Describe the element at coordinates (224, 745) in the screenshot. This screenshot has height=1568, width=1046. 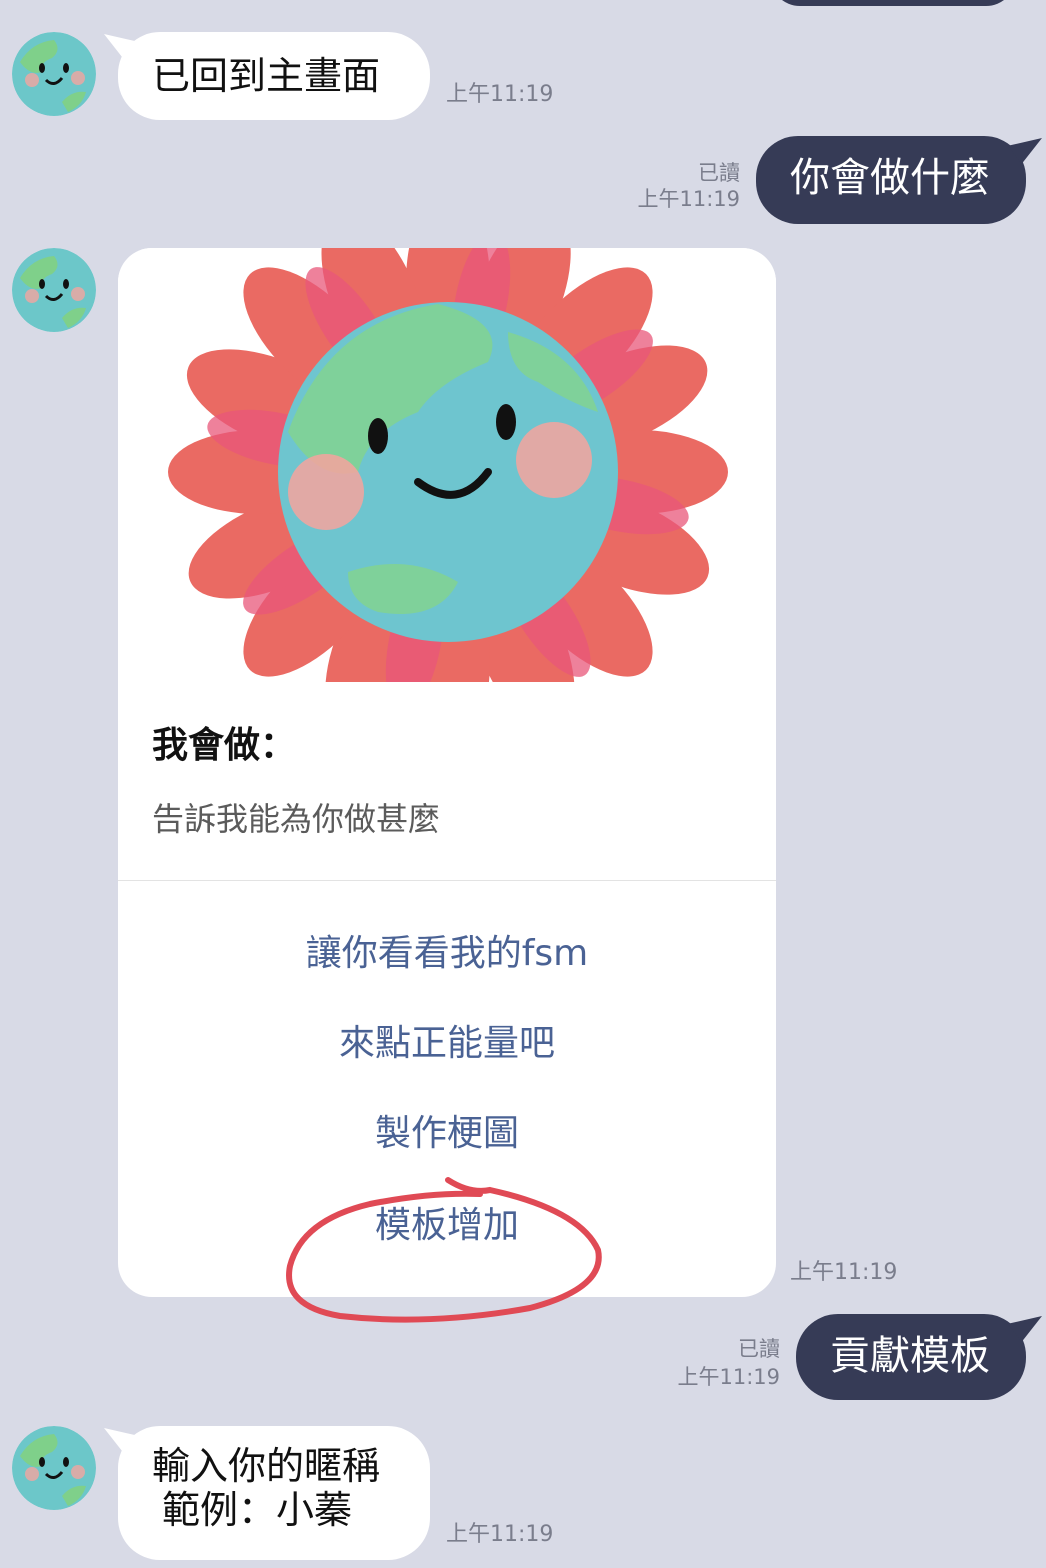
I see `card-title: 我會做：` at that location.